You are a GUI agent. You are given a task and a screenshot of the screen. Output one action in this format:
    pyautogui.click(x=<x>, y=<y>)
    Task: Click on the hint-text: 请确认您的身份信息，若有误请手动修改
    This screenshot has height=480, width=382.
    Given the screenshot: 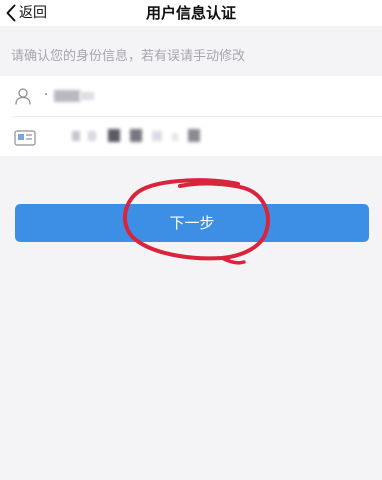 What is the action you would take?
    pyautogui.click(x=128, y=56)
    